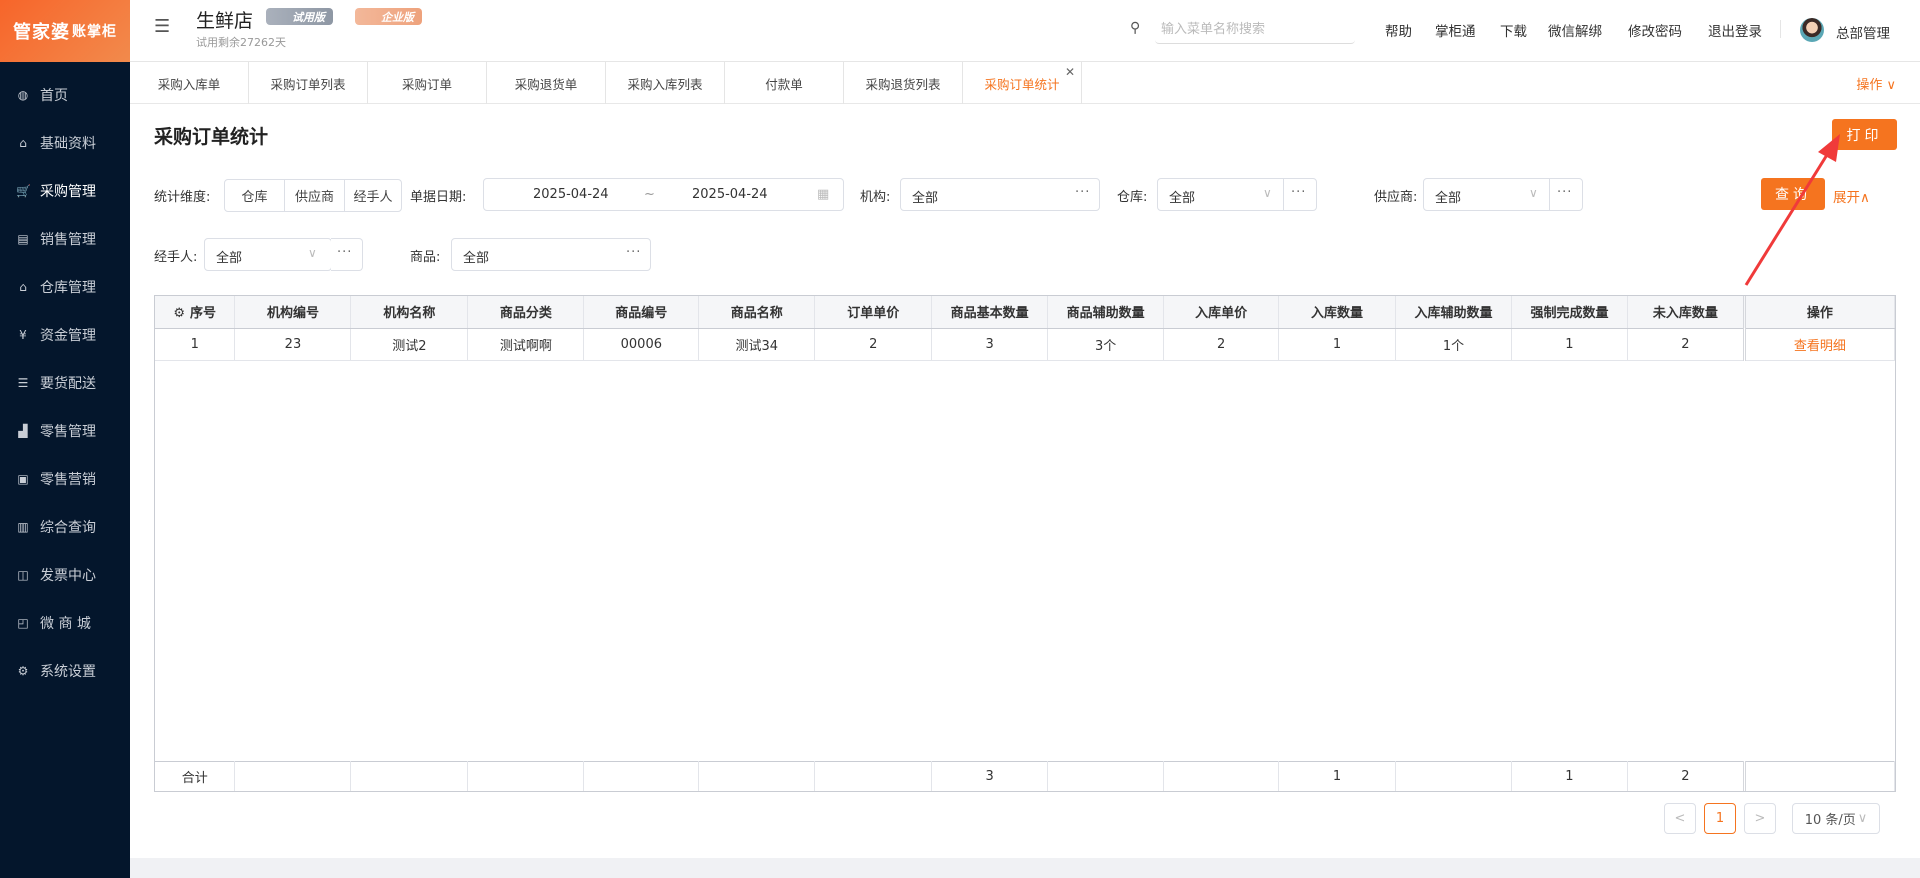  What do you see at coordinates (1680, 818) in the screenshot?
I see `prev-page-button: <` at bounding box center [1680, 818].